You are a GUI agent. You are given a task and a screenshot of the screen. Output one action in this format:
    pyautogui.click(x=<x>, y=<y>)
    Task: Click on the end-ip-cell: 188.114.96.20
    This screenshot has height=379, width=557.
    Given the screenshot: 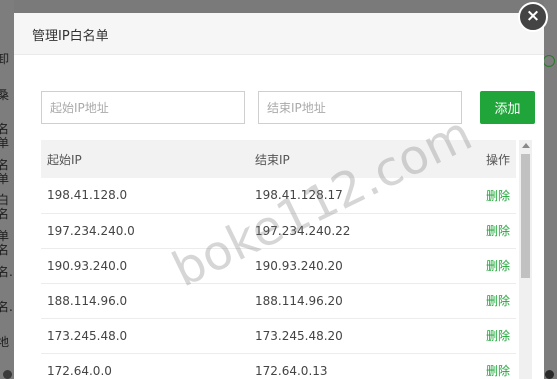 What is the action you would take?
    pyautogui.click(x=299, y=300)
    